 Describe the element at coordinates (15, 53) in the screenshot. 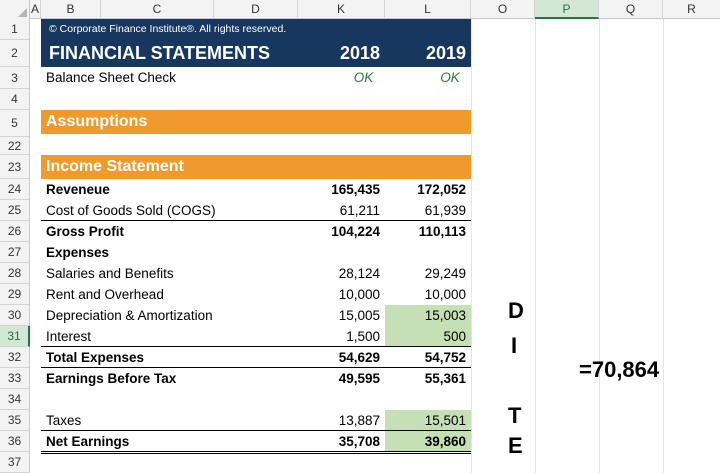

I see `row-header-2: 2` at that location.